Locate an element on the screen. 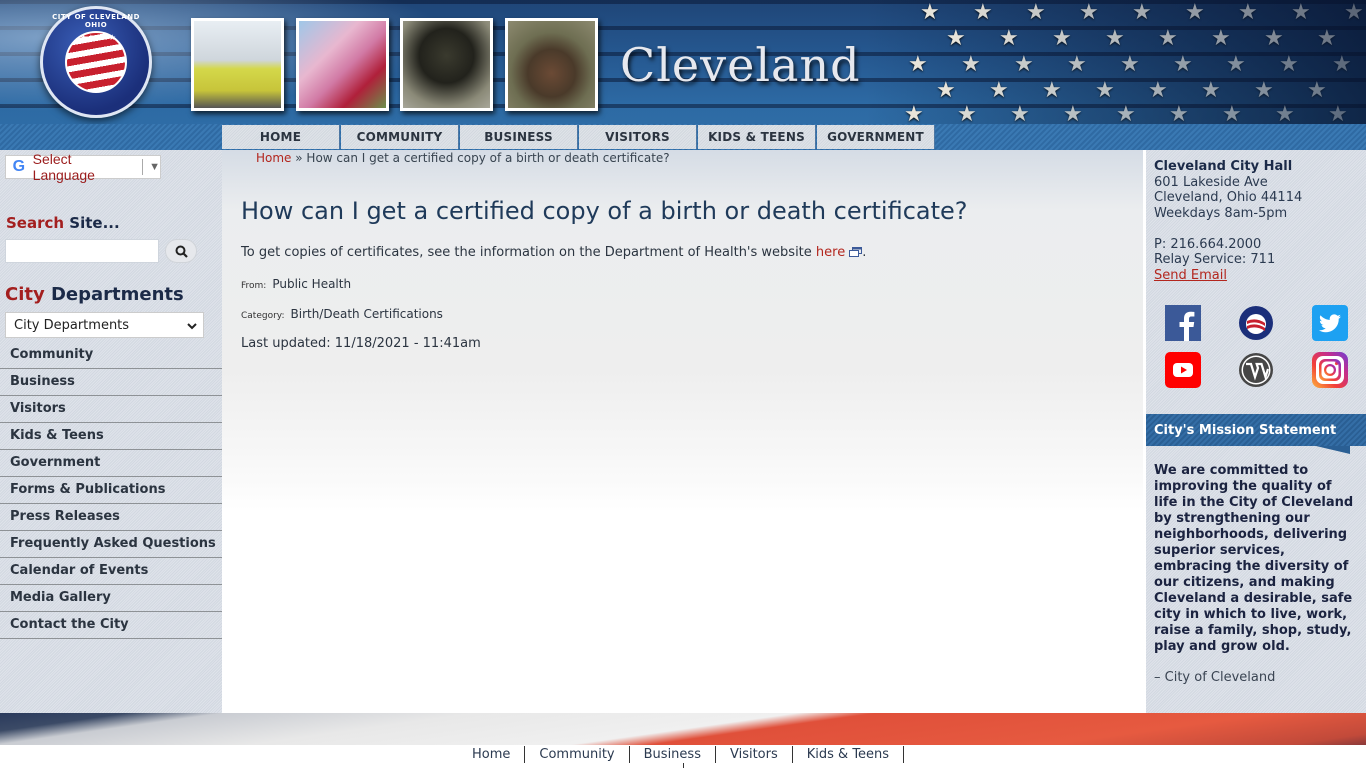 This screenshot has width=1366, height=768. sidebar-item-press-releases: Press Releases is located at coordinates (111, 517).